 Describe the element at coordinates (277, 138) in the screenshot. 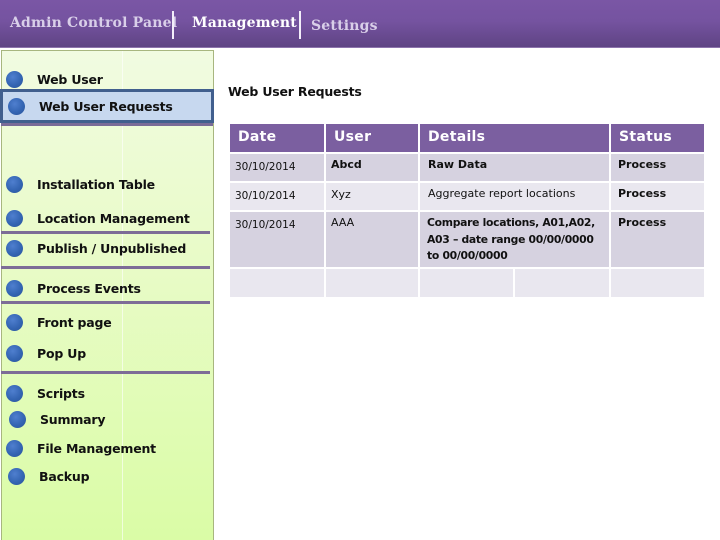

I see `column-header-date: Date` at that location.